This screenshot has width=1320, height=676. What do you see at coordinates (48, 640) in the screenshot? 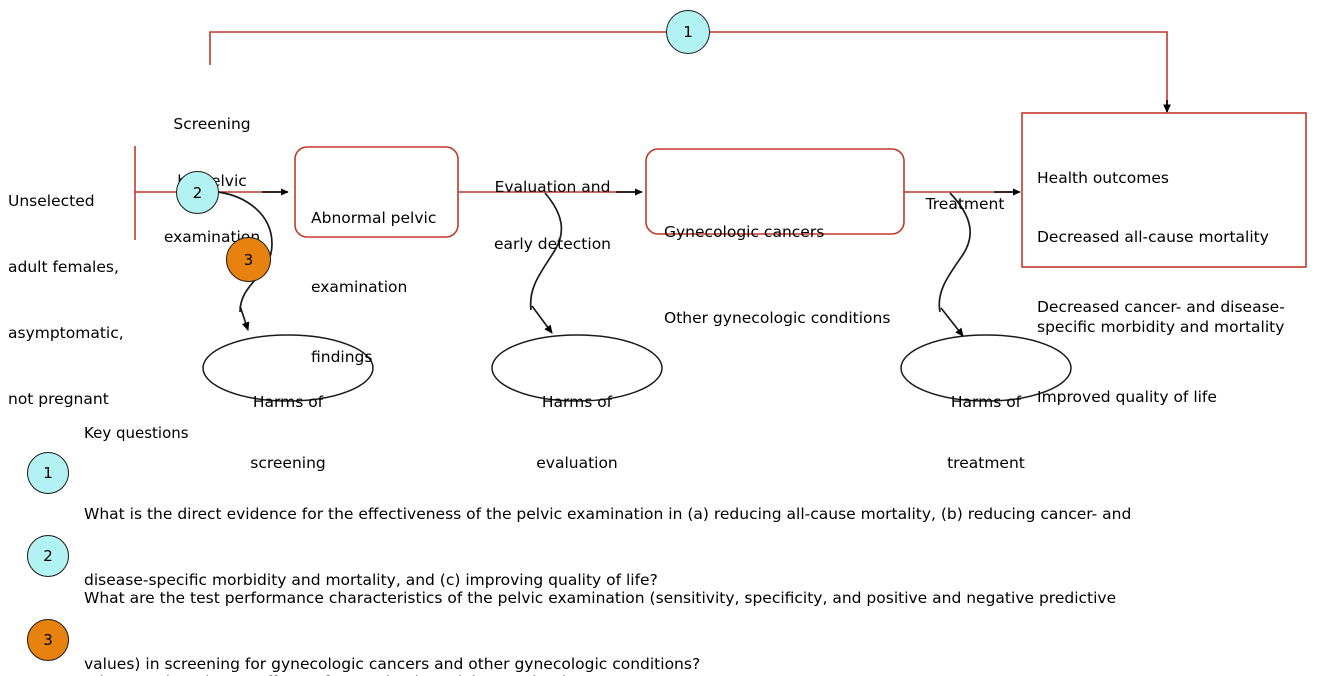
I see `key-question-3-badge: 3` at bounding box center [48, 640].